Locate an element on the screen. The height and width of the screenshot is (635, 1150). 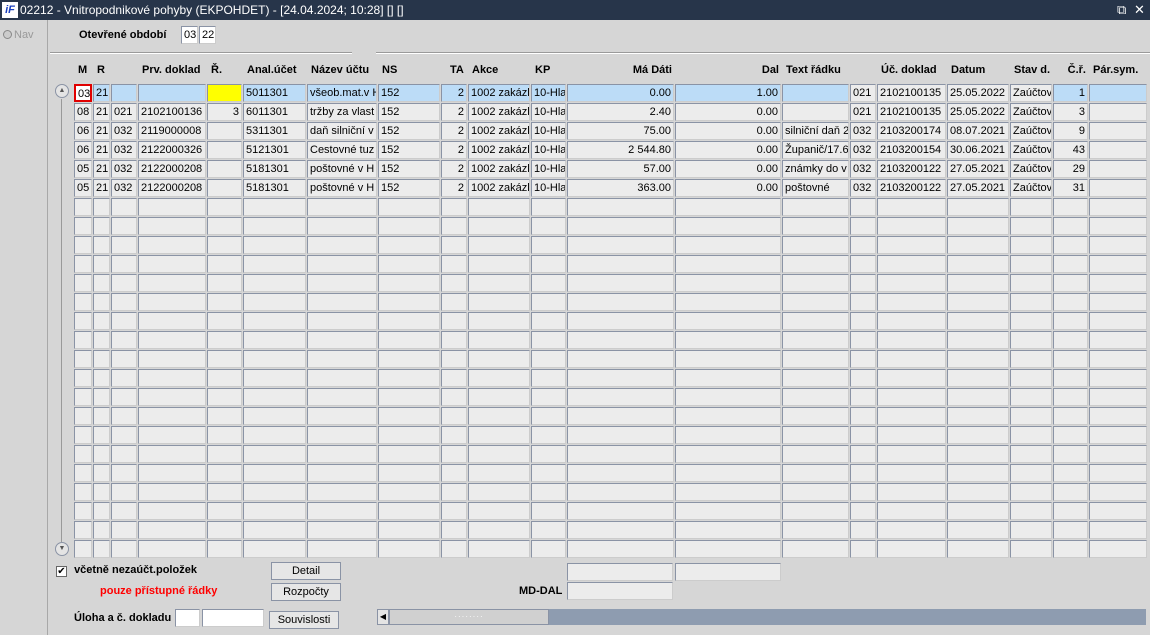
table-cell: 2103200122 is located at coordinates (911, 169).